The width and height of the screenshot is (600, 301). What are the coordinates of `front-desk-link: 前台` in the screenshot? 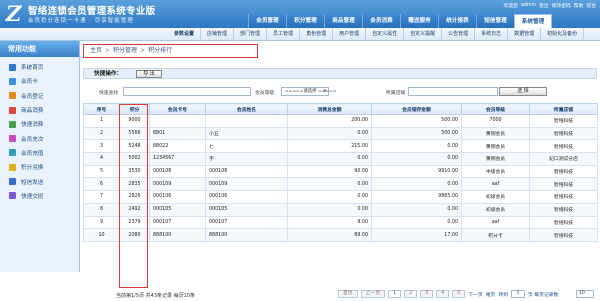 It's located at (591, 5).